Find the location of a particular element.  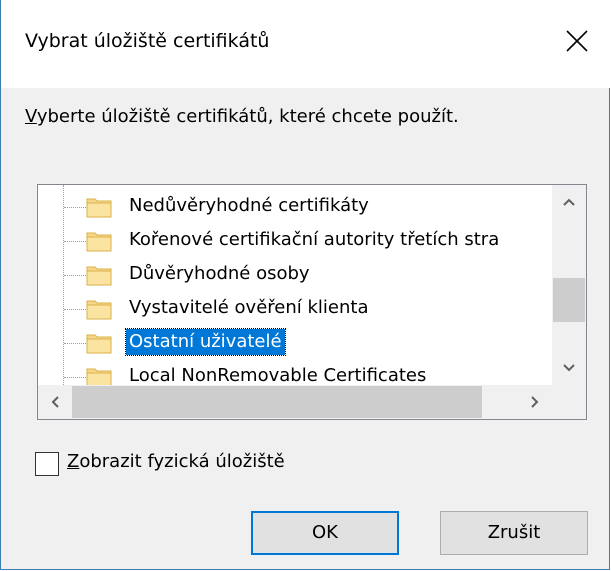

chevron-left-icon is located at coordinates (55, 402).